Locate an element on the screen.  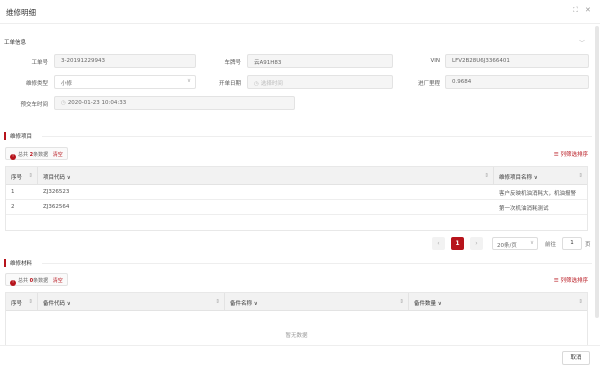
cell-seq: 2 is located at coordinates (13, 207).